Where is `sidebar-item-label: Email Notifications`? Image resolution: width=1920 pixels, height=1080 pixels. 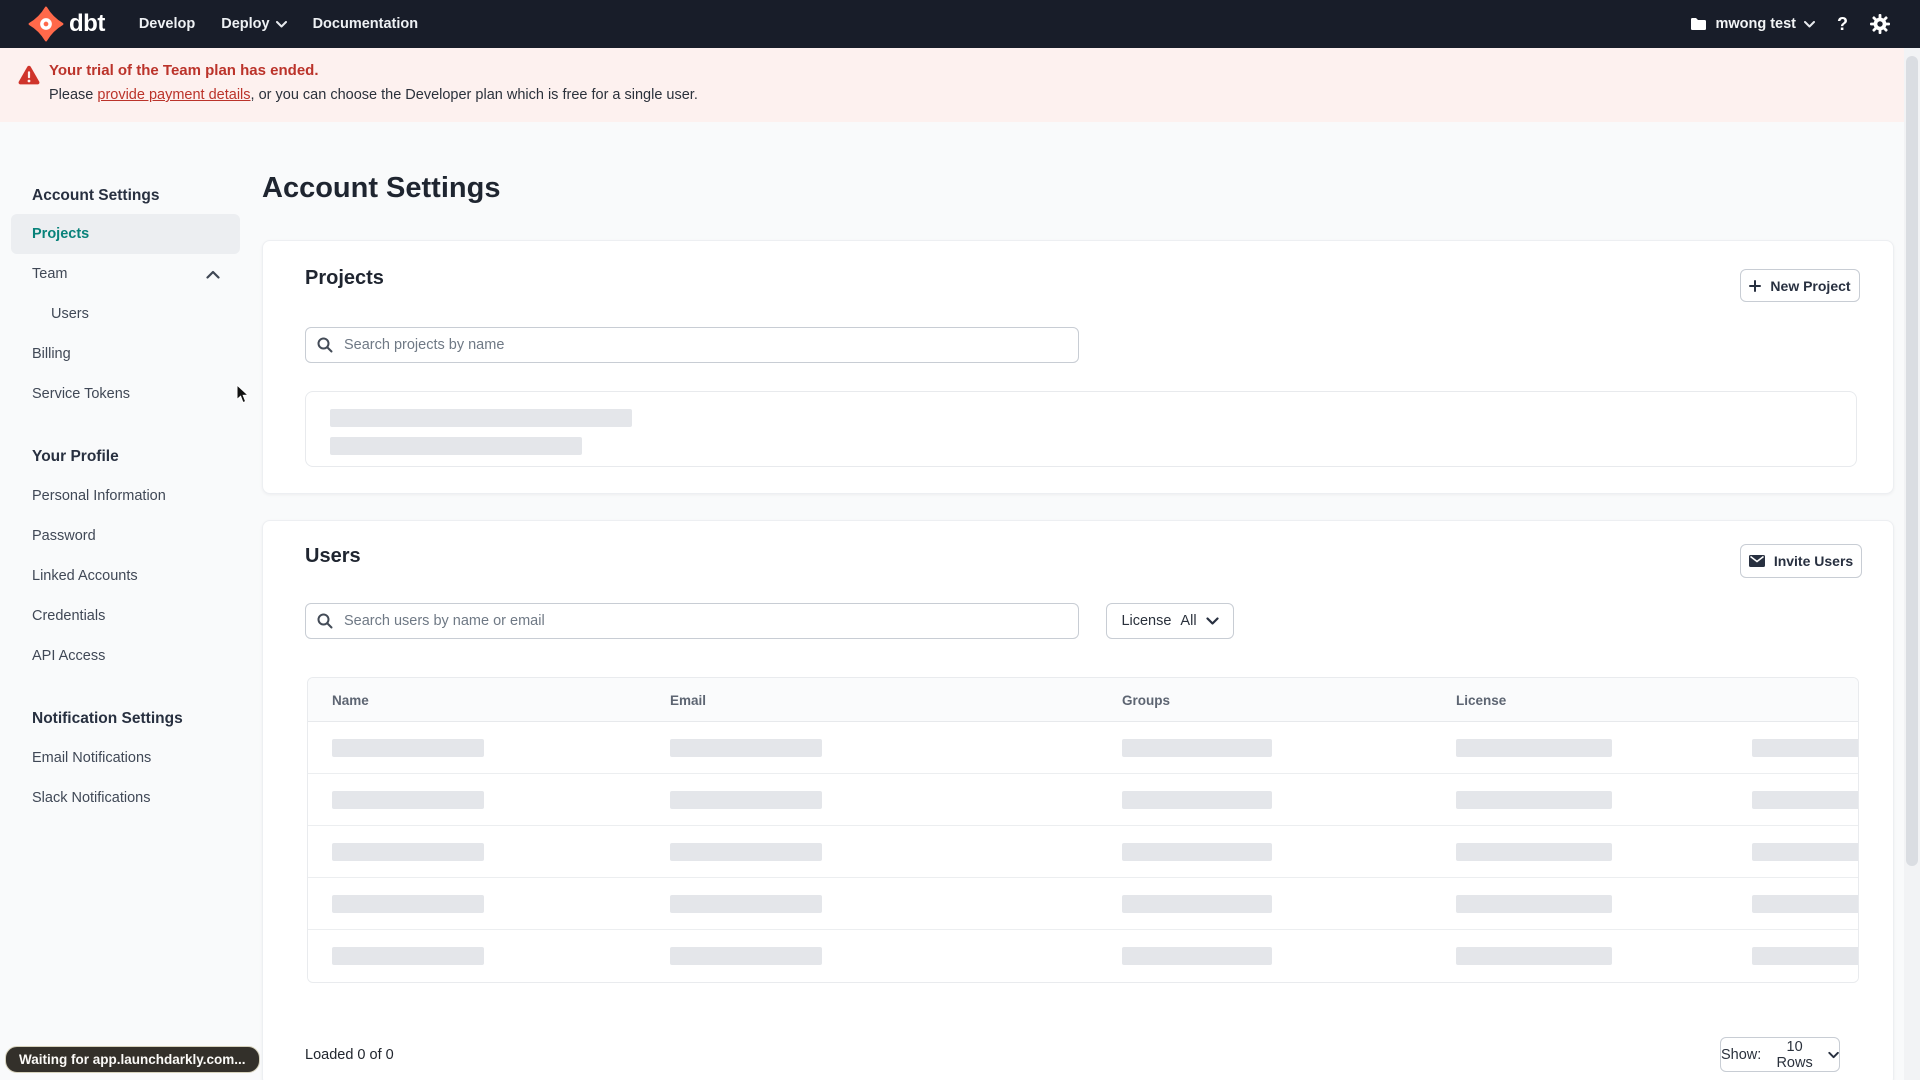 sidebar-item-label: Email Notifications is located at coordinates (92, 758).